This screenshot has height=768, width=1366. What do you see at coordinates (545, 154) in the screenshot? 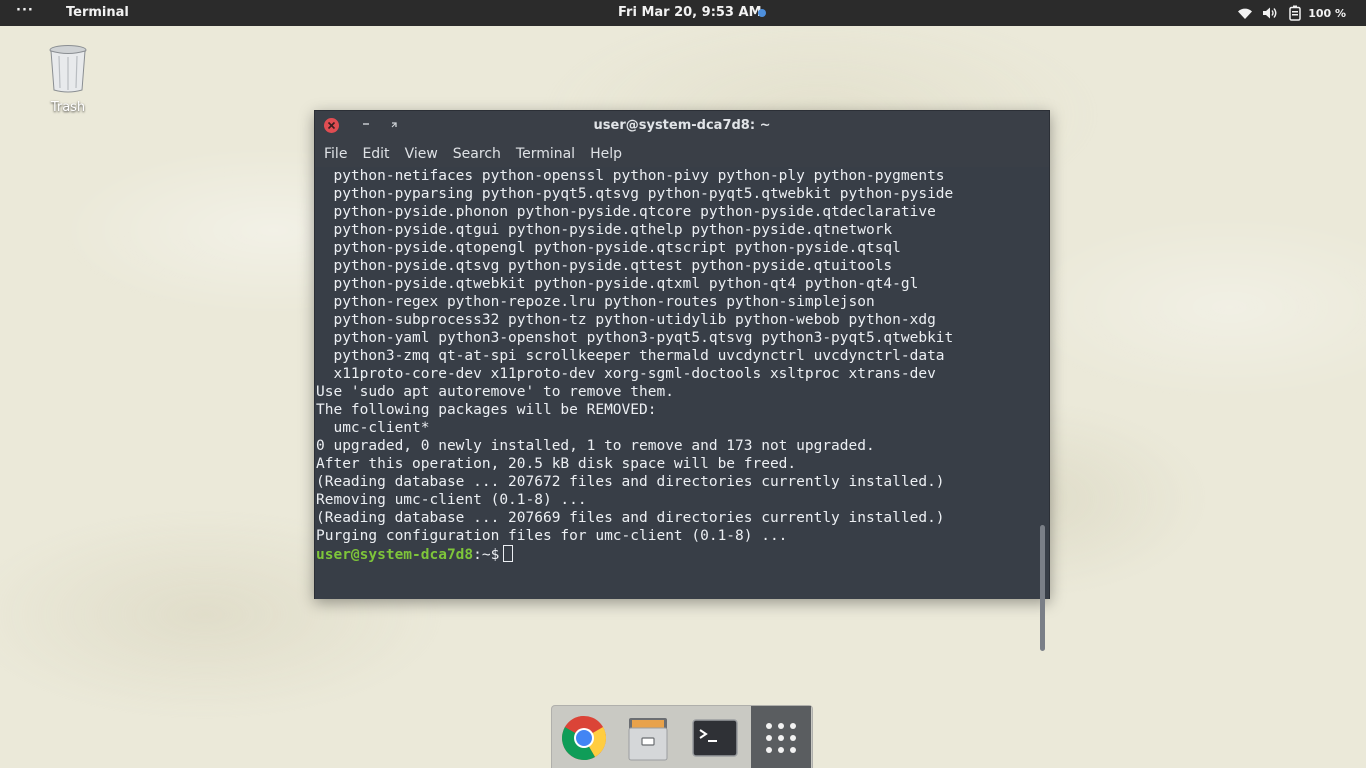
I see `menu-terminal: Terminal` at bounding box center [545, 154].